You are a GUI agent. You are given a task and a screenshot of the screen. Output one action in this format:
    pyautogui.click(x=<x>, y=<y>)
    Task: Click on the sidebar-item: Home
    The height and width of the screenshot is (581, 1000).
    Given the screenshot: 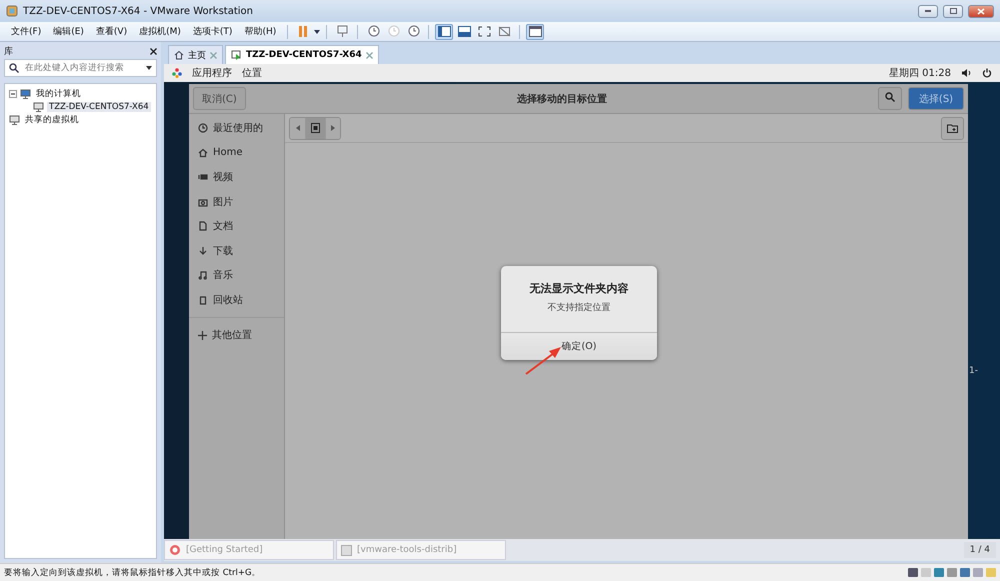 What is the action you would take?
    pyautogui.click(x=236, y=152)
    